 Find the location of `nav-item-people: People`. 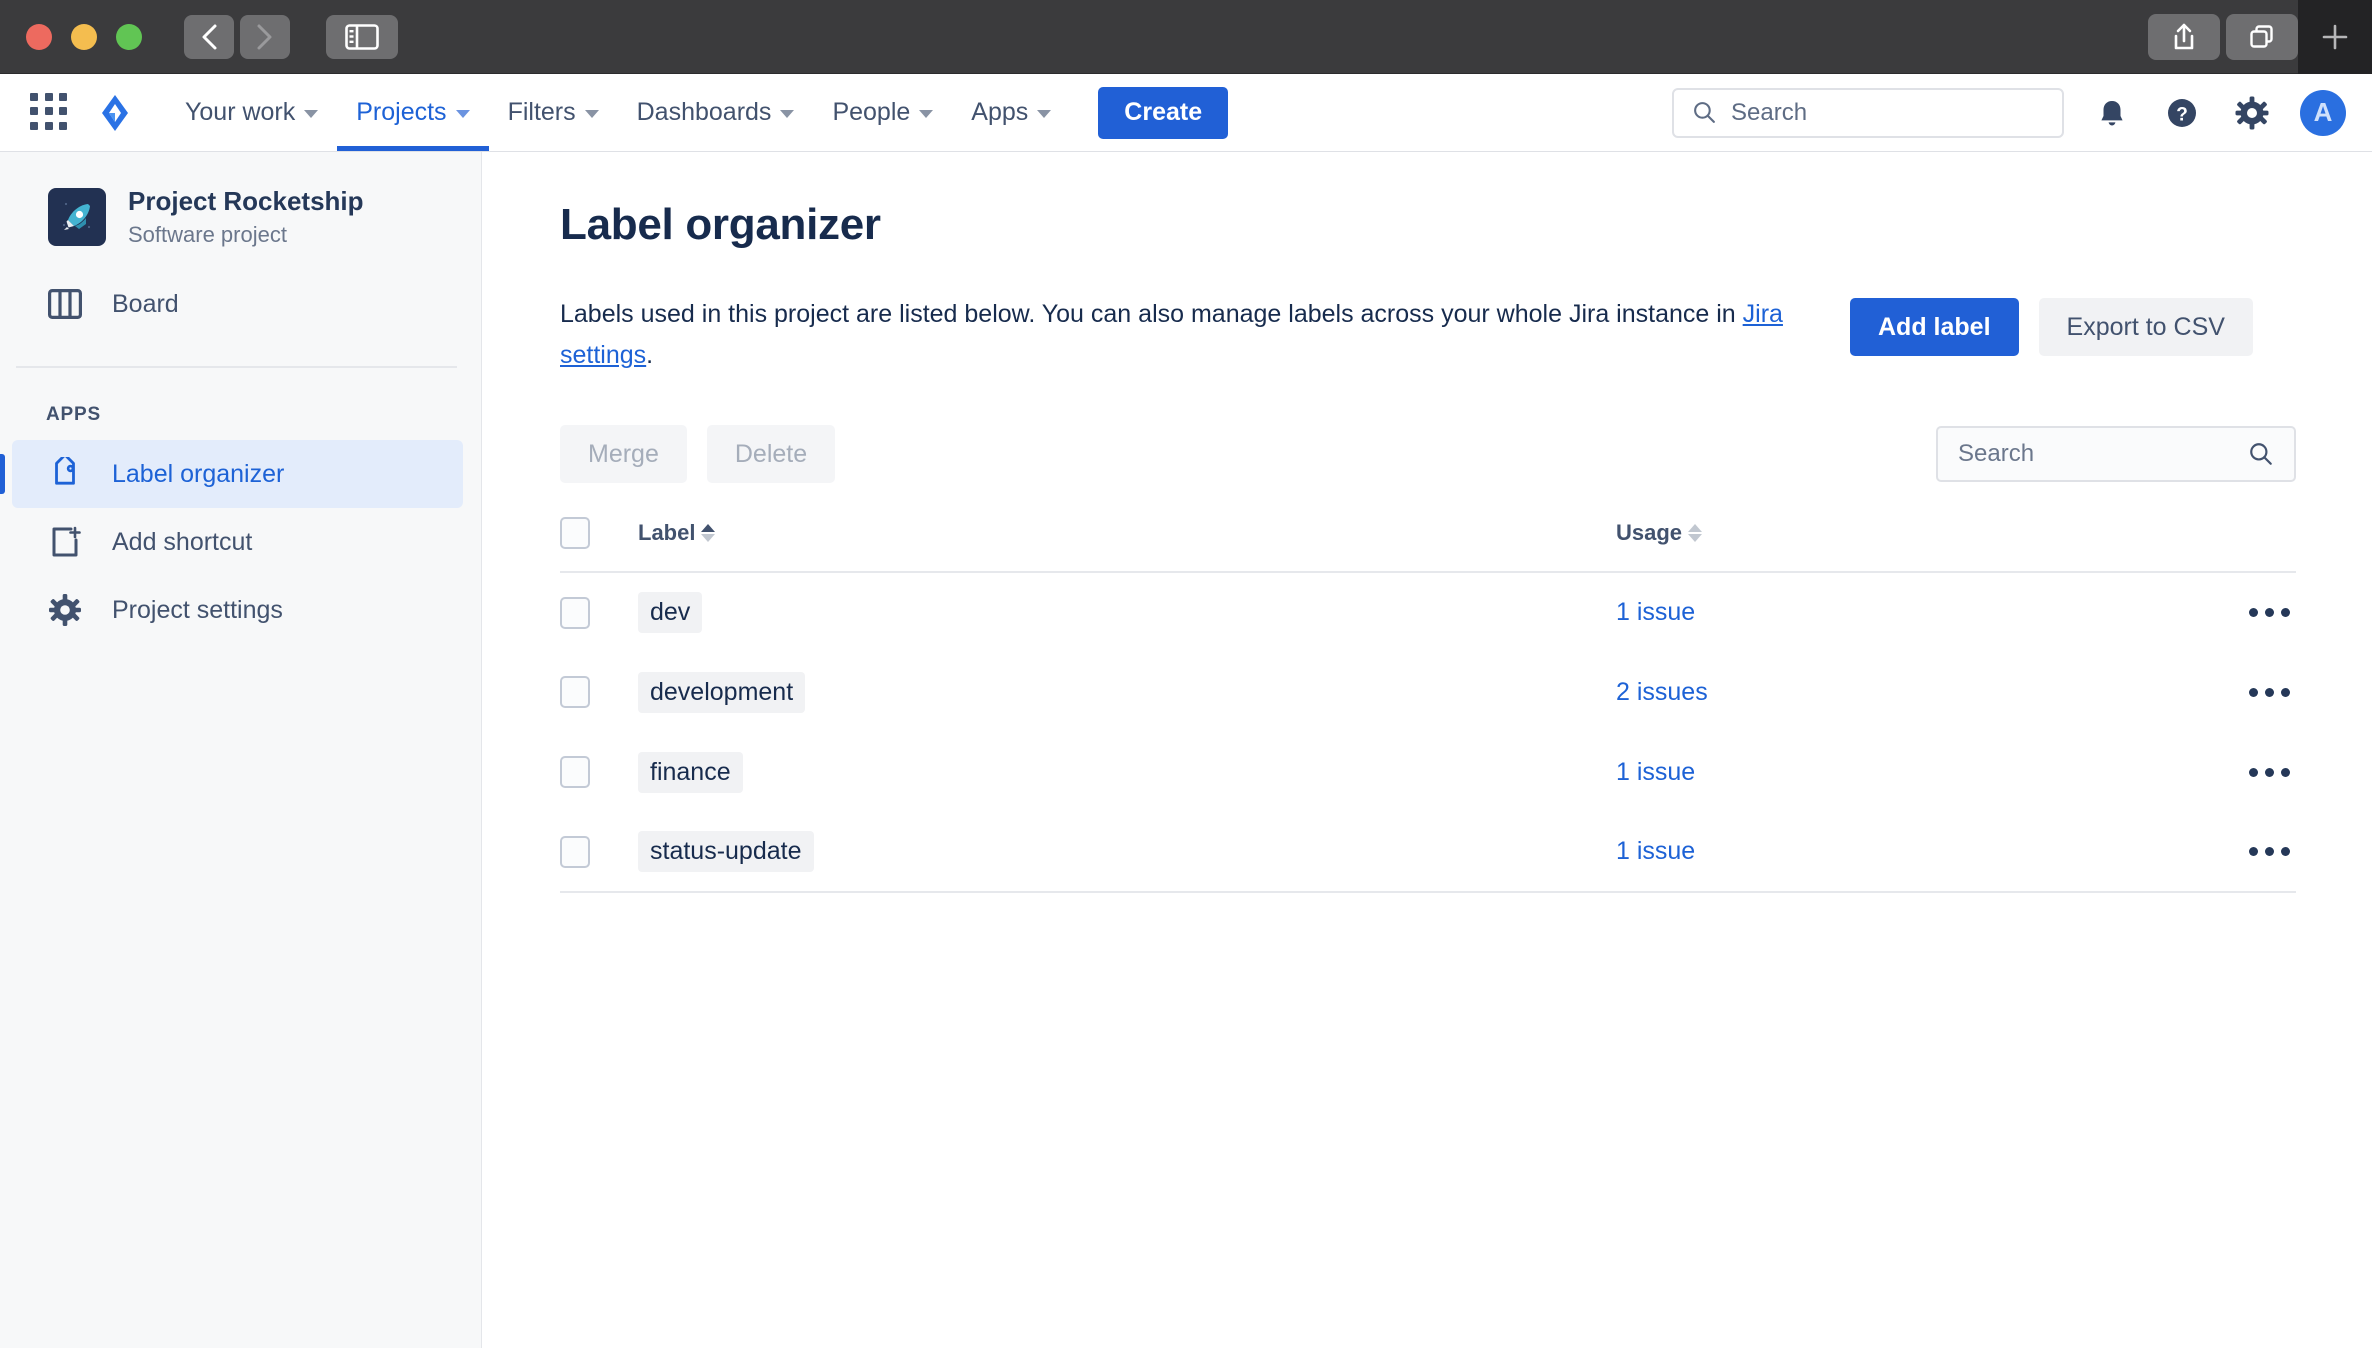

nav-item-people: People is located at coordinates (882, 112).